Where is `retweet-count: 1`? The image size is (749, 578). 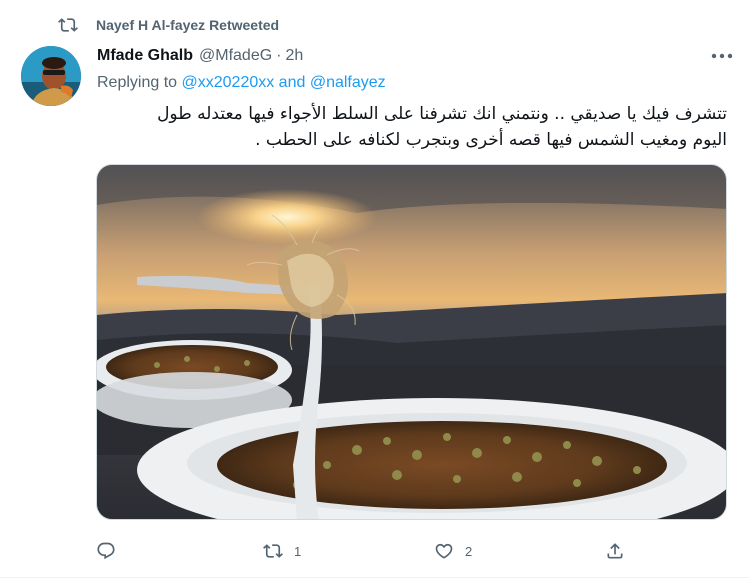
retweet-count: 1 is located at coordinates (298, 551).